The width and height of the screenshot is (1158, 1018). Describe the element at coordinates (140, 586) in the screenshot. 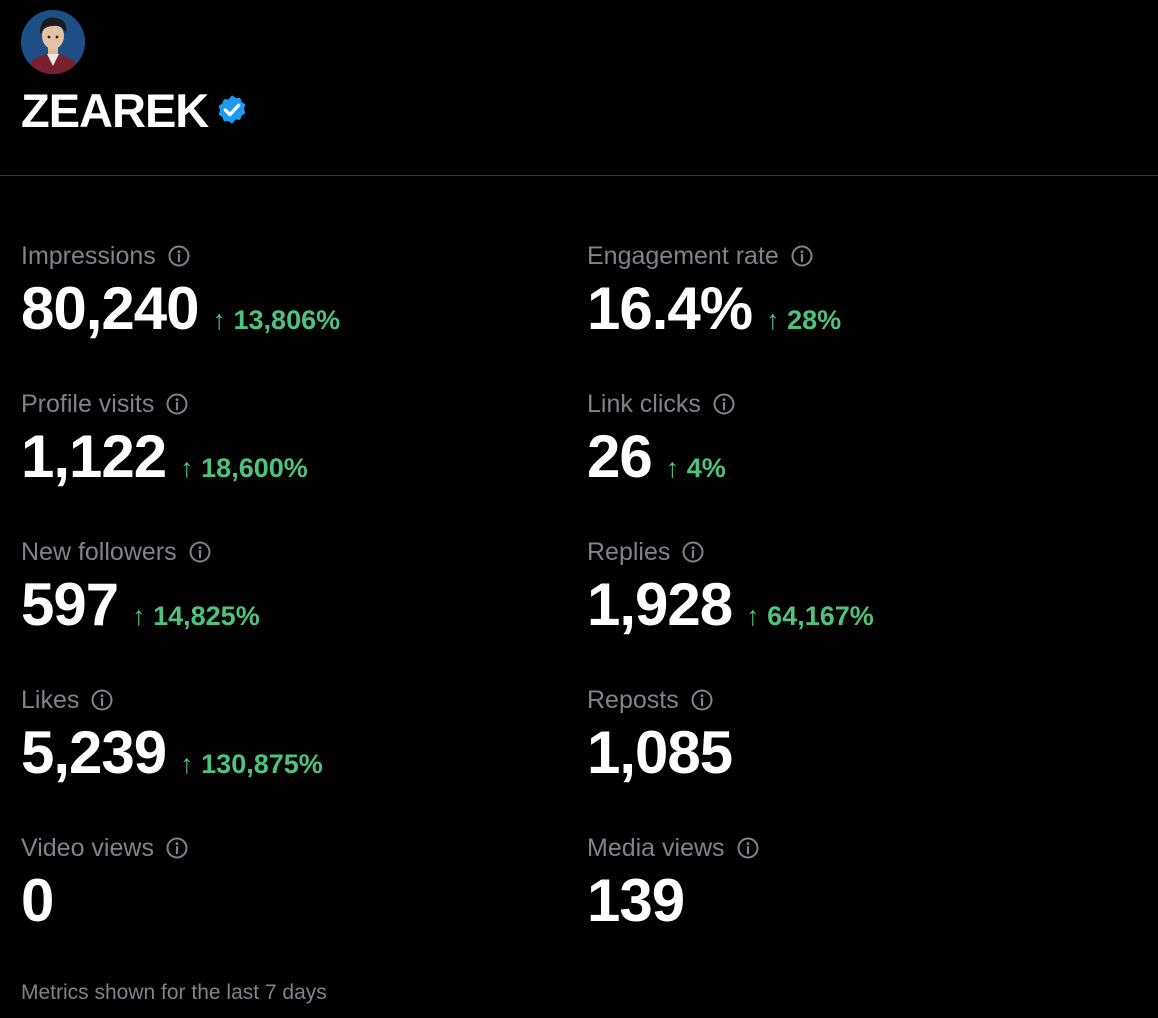

I see `metric-new-followers: New followers 597 ↑ 14,825%` at that location.